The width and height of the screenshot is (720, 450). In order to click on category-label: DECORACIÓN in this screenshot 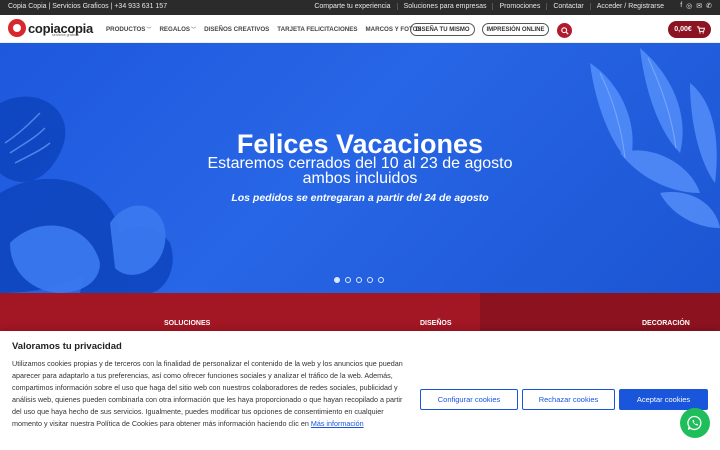, I will do `click(666, 323)`.